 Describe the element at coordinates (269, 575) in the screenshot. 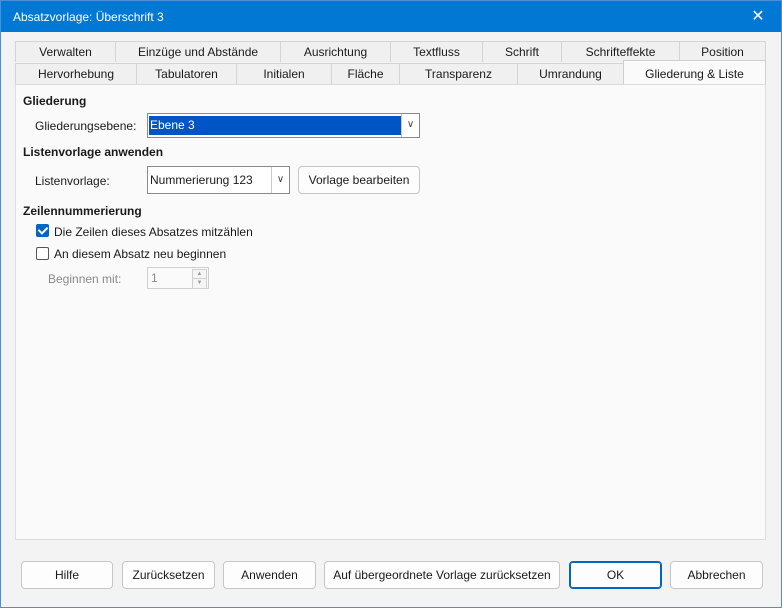

I see `apply-button: Anwenden` at that location.